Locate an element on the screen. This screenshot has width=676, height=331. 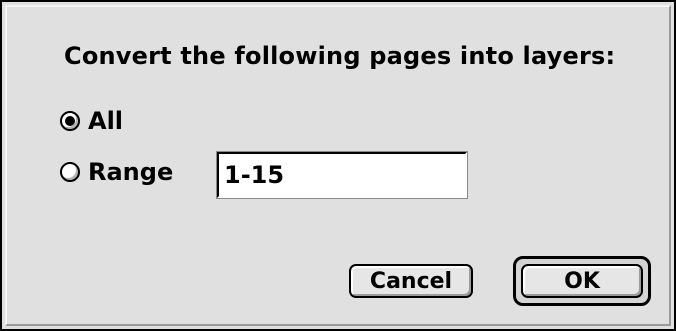
cancel-button: Cancel is located at coordinates (411, 281).